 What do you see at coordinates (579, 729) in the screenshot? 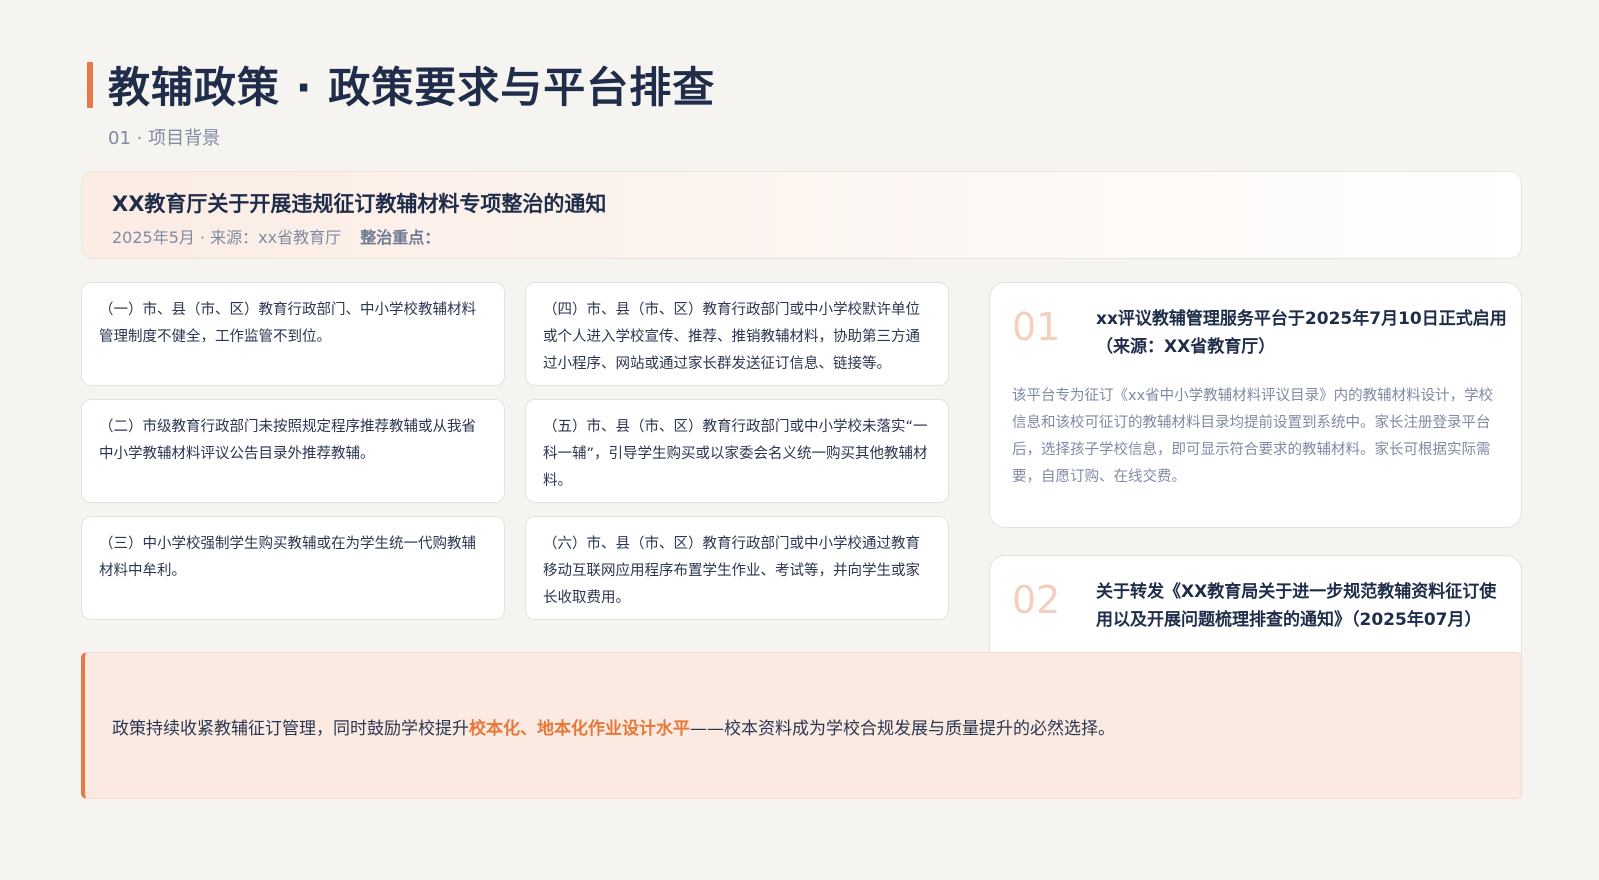
I see `summary-highlight: 校本化、地本化作业设计水平` at bounding box center [579, 729].